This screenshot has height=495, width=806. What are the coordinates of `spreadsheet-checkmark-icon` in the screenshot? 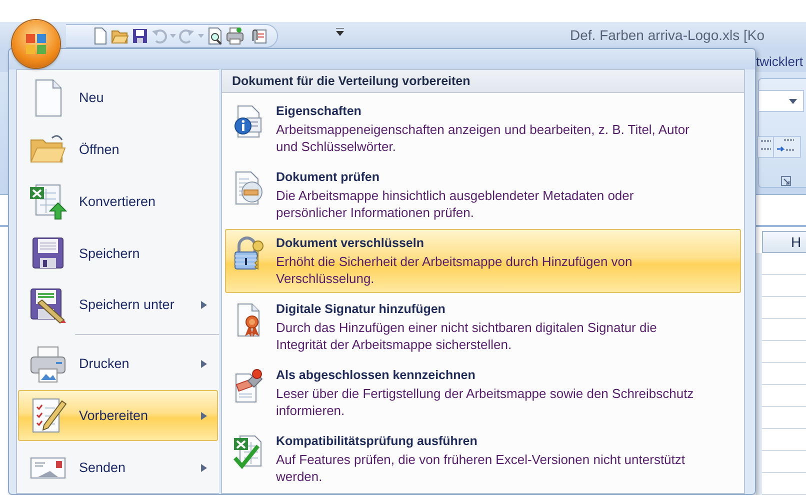 It's located at (248, 452).